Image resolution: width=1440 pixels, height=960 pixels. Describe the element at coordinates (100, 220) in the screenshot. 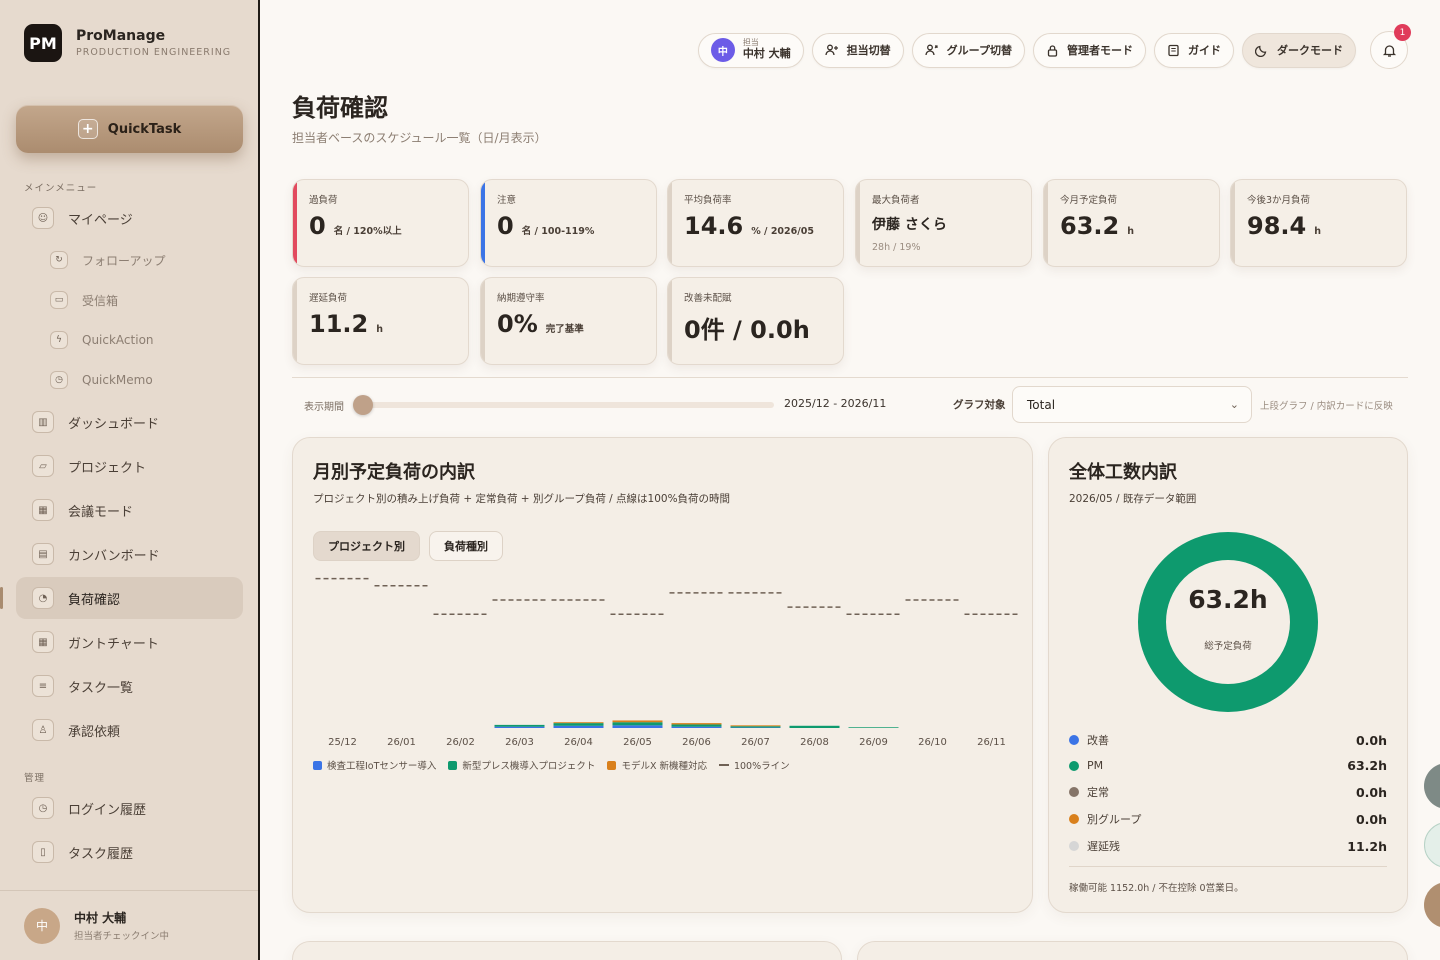

I see `sidebar-item-label: マイページ` at that location.